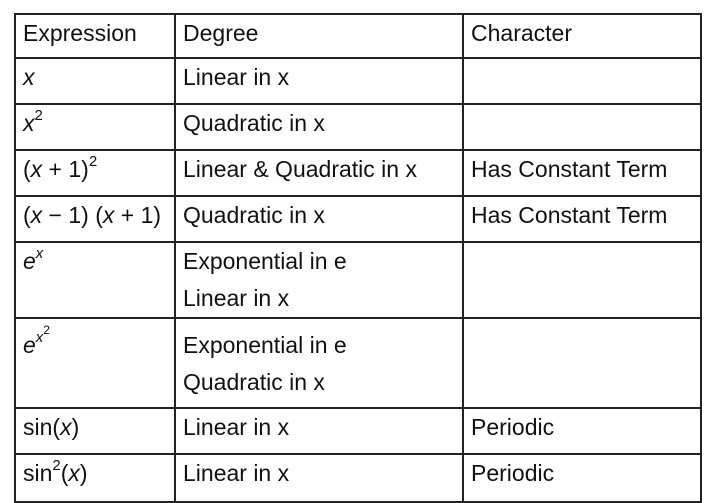 The width and height of the screenshot is (718, 503). What do you see at coordinates (65, 169) in the screenshot?
I see `expr-rest: + 1)` at bounding box center [65, 169].